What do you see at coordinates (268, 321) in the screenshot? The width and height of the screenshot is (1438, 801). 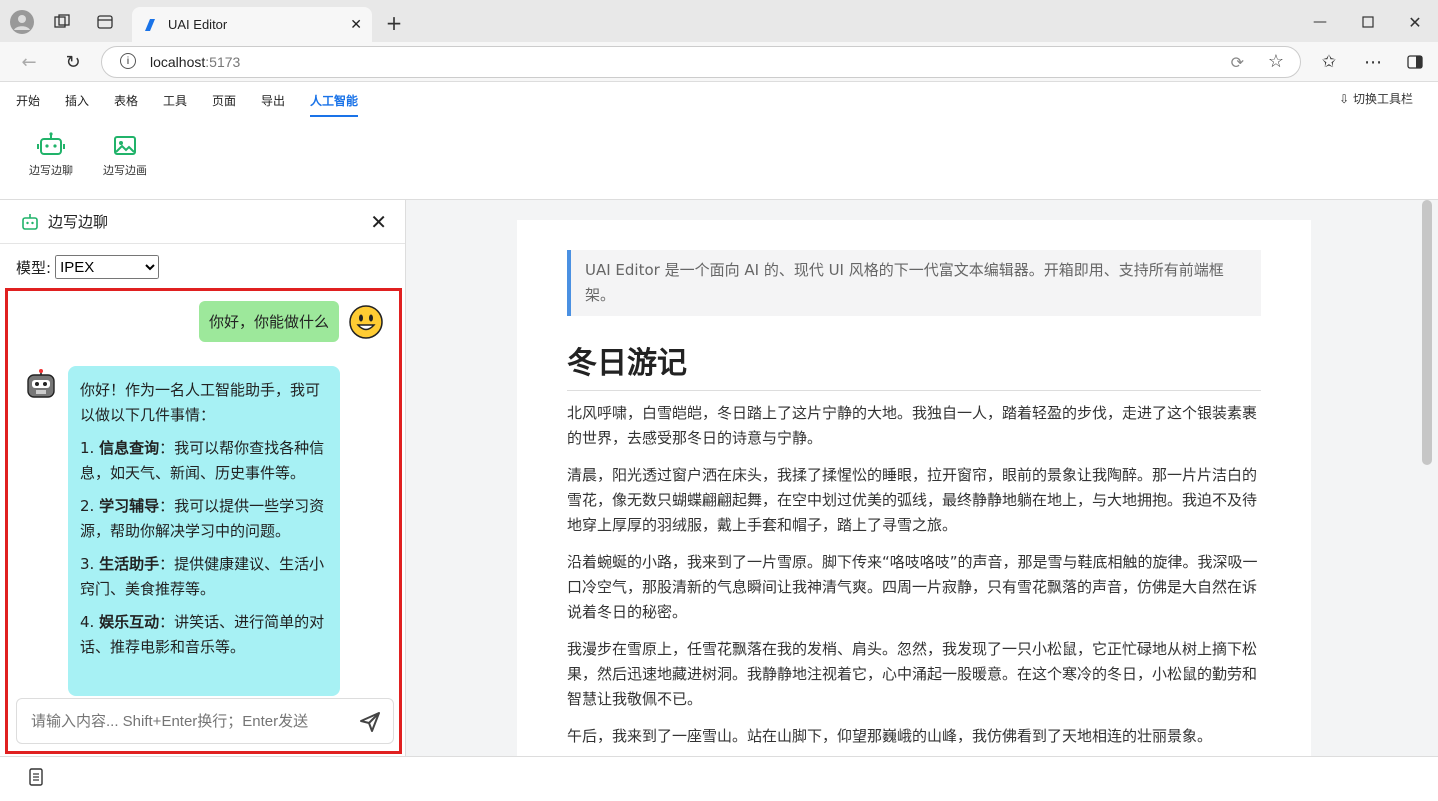 I see `user-message-bubble: 你好，你能做什么` at bounding box center [268, 321].